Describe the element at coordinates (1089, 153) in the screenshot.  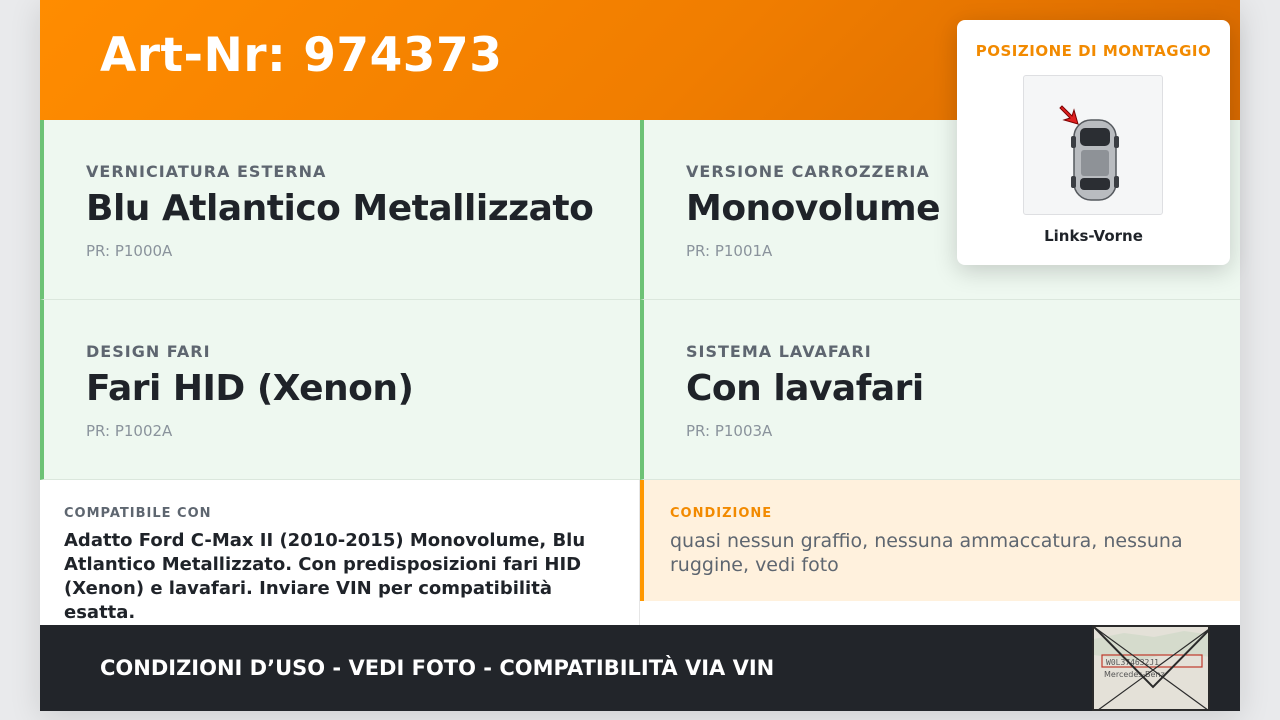
I see `car-top-view-icon` at that location.